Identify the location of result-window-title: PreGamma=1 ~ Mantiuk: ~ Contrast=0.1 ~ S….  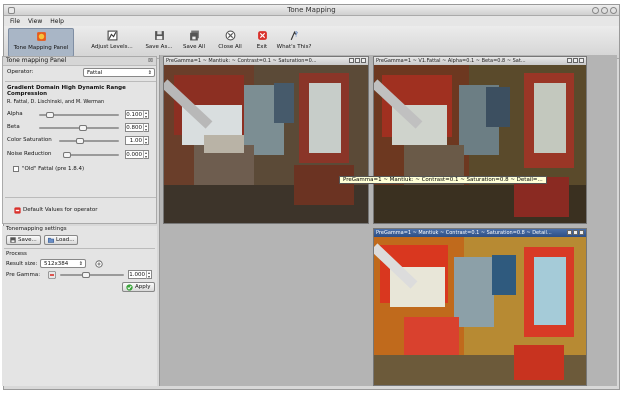
(241, 61).